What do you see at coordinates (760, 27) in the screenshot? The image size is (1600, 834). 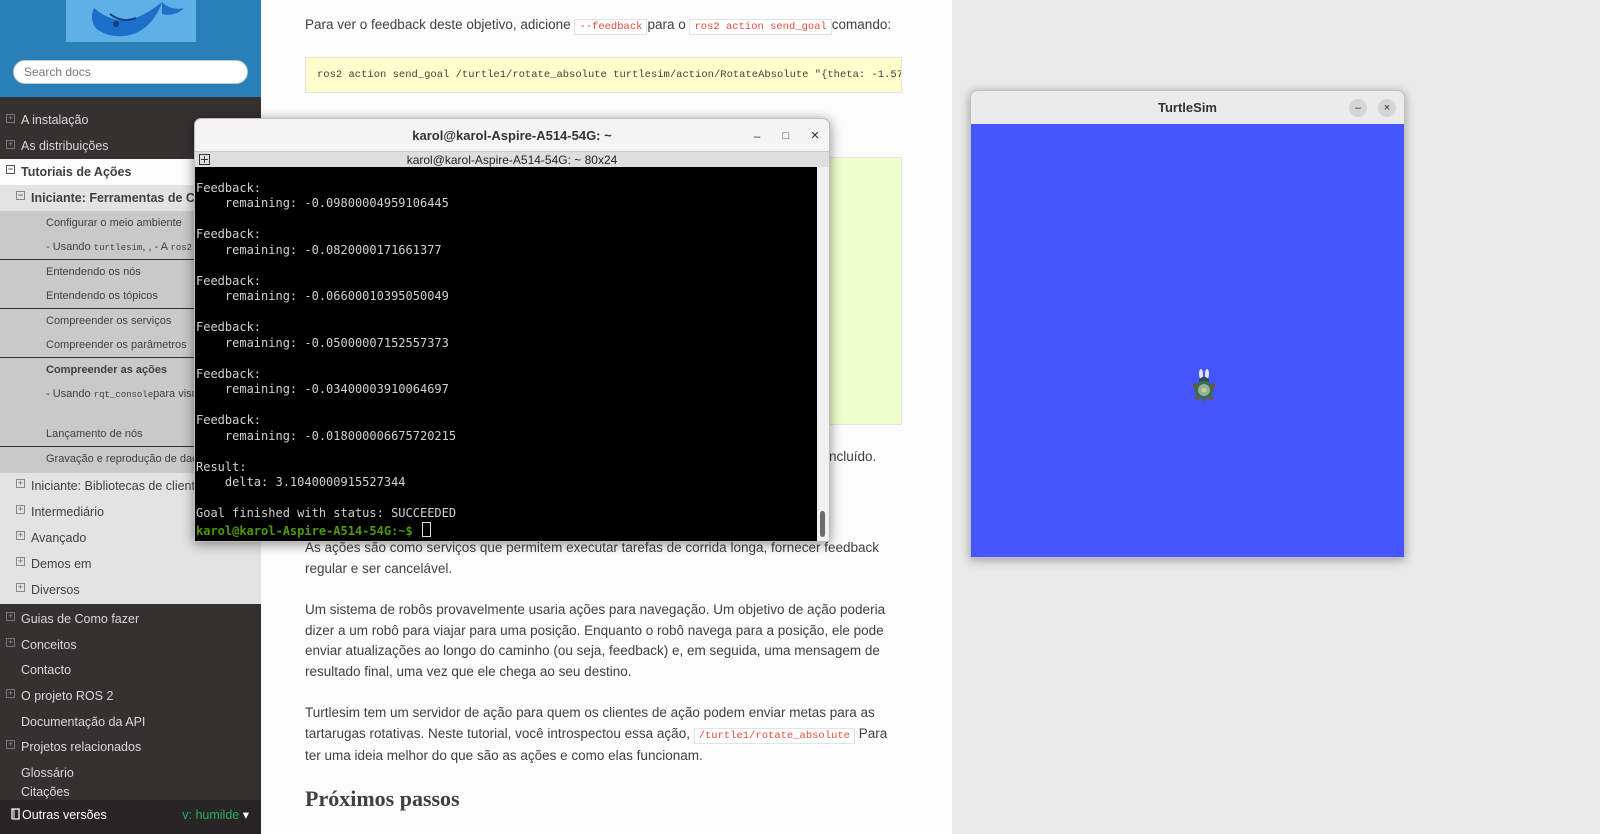 I see `inline-code: ros2 action send_goal` at bounding box center [760, 27].